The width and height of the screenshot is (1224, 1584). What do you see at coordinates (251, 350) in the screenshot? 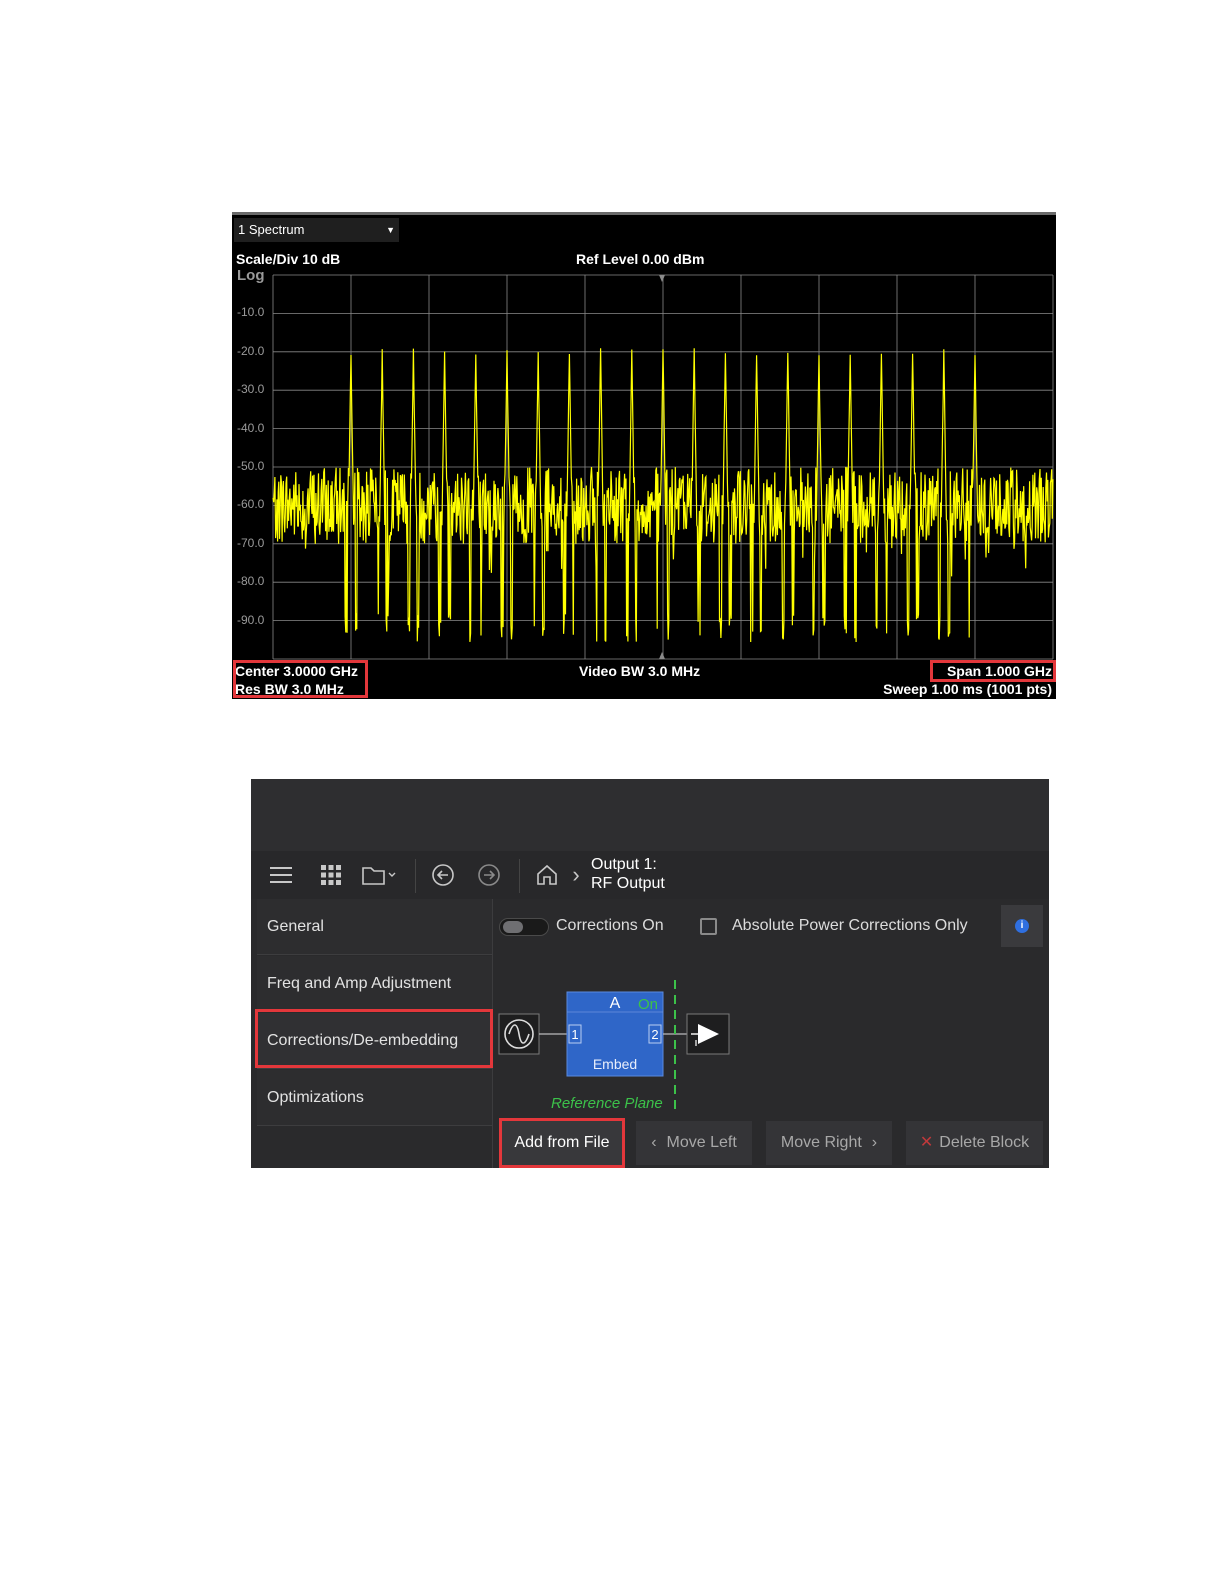
I see `y-tick-label: -20.0` at bounding box center [251, 350].